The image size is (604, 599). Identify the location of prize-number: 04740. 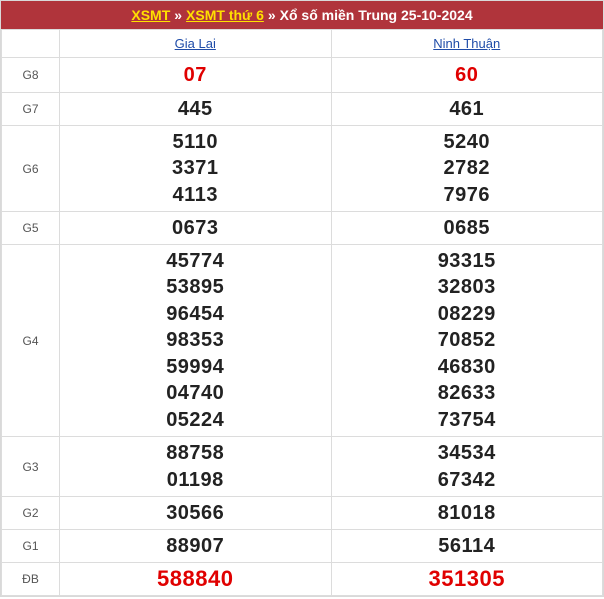
(195, 393).